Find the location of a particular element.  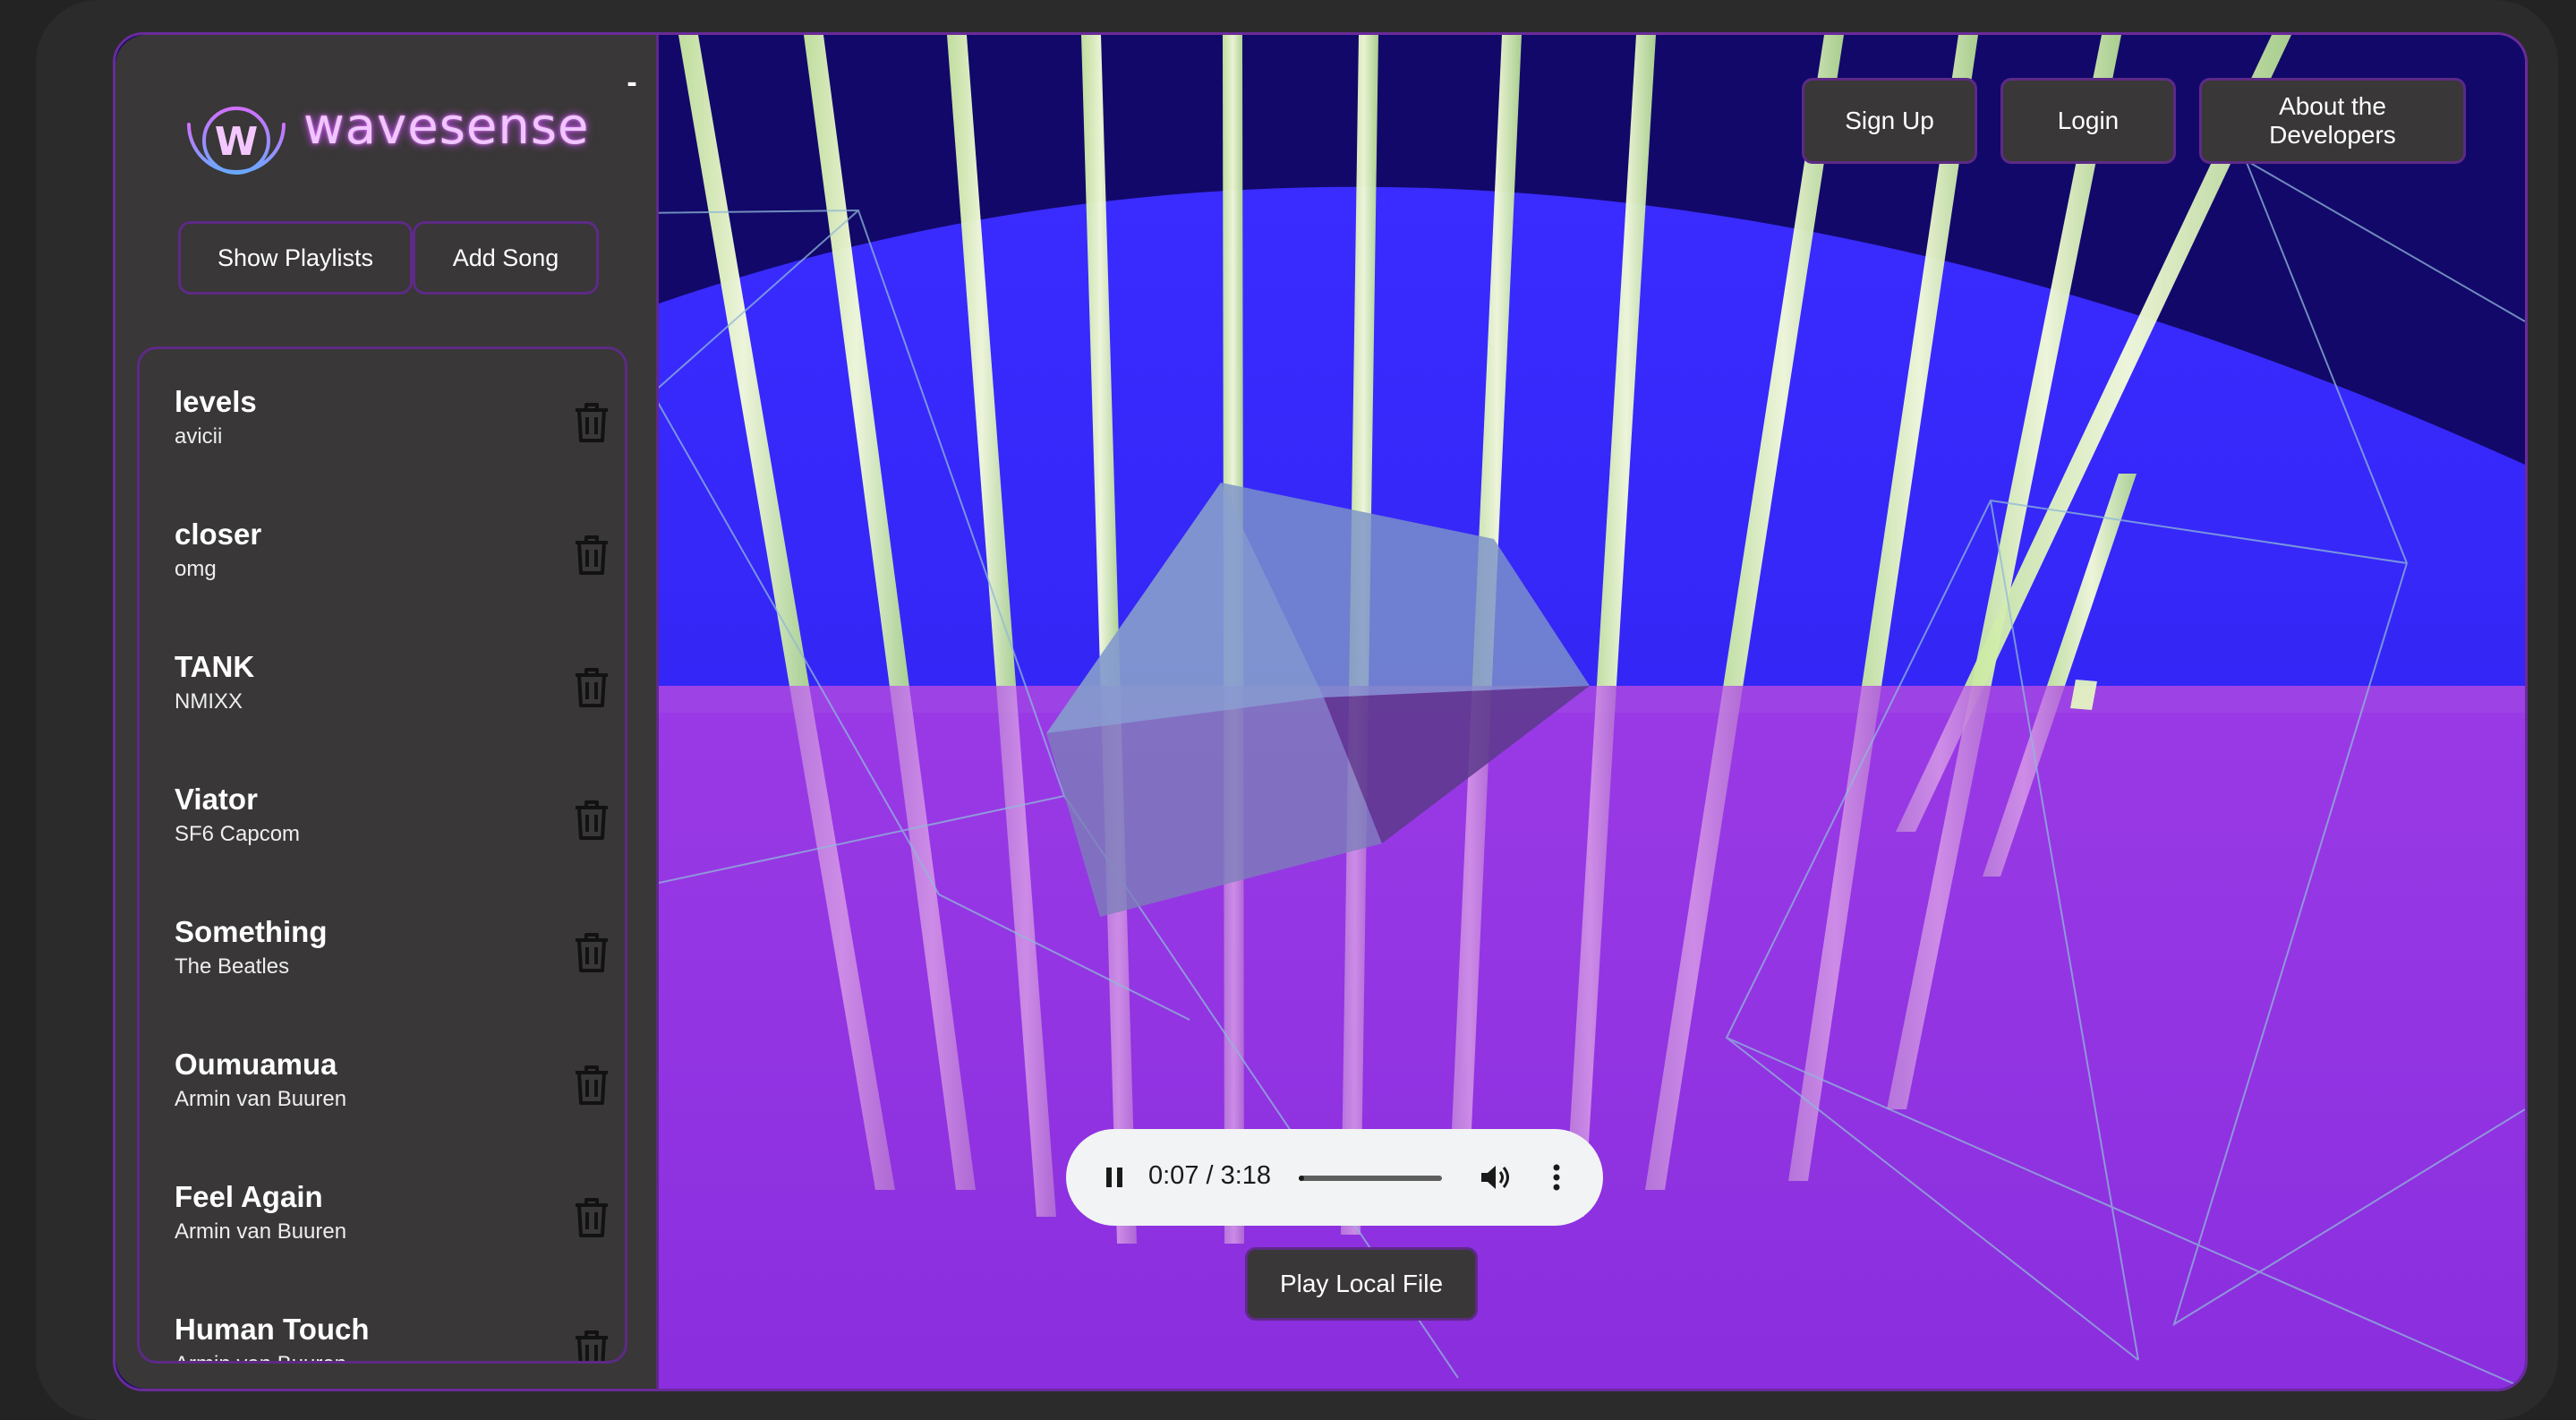

pause-icon is located at coordinates (1114, 1178).